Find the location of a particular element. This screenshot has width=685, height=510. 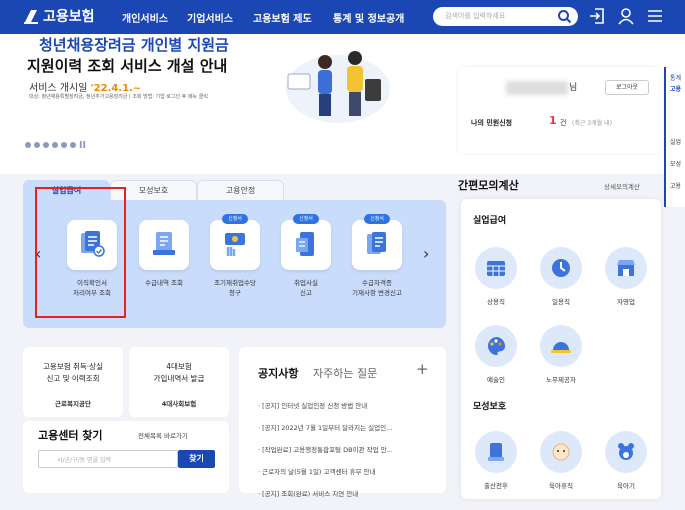

highlight-box is located at coordinates (80, 252).